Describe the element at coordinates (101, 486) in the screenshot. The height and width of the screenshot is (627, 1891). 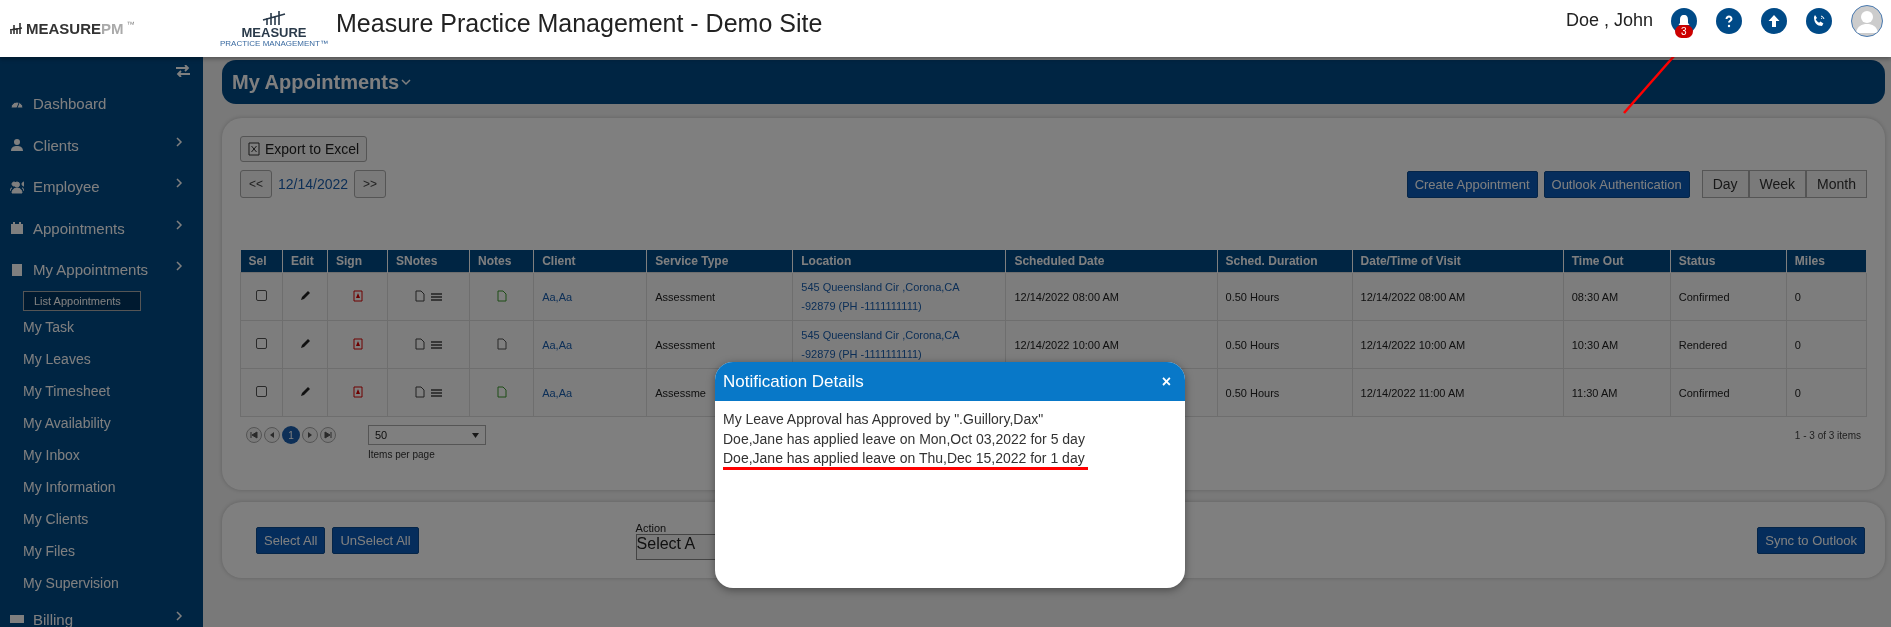
I see `sidebar-subitem: My Information` at that location.